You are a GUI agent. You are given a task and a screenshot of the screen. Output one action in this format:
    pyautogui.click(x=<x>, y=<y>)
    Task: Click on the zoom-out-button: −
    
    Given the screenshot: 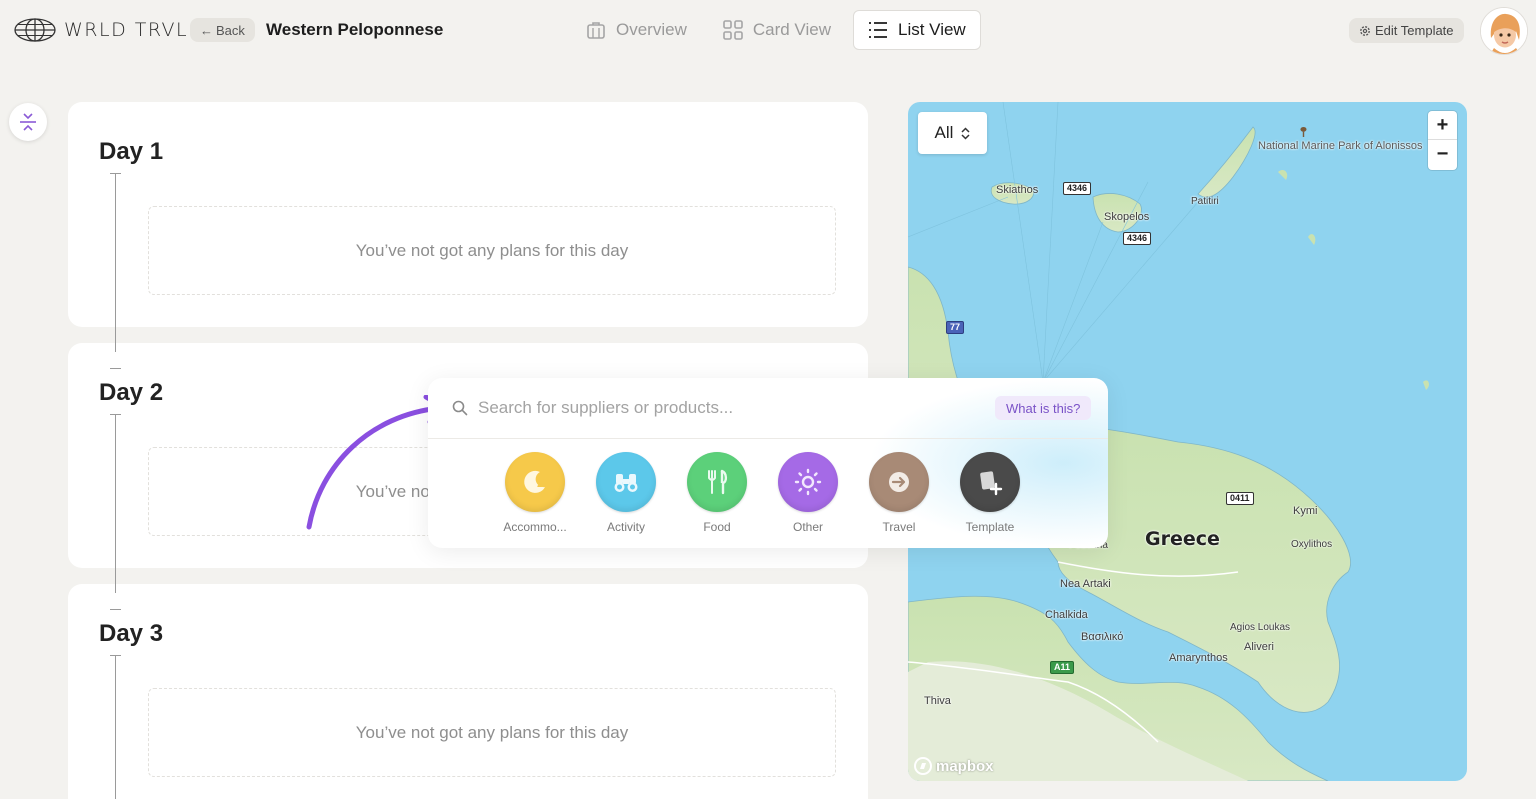 What is the action you would take?
    pyautogui.click(x=1442, y=154)
    